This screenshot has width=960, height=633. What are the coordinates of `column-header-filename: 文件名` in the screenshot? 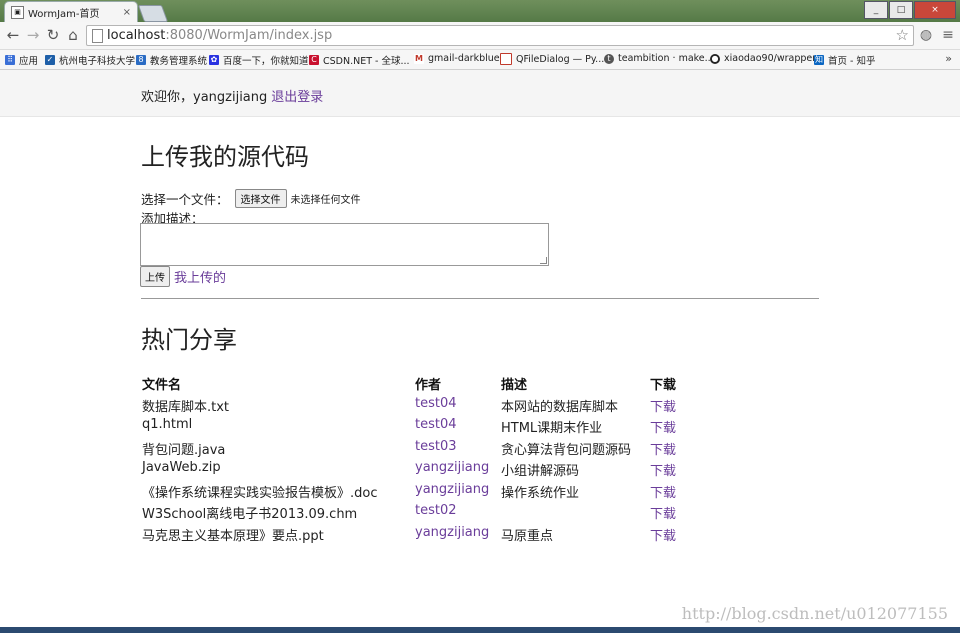 It's located at (162, 385).